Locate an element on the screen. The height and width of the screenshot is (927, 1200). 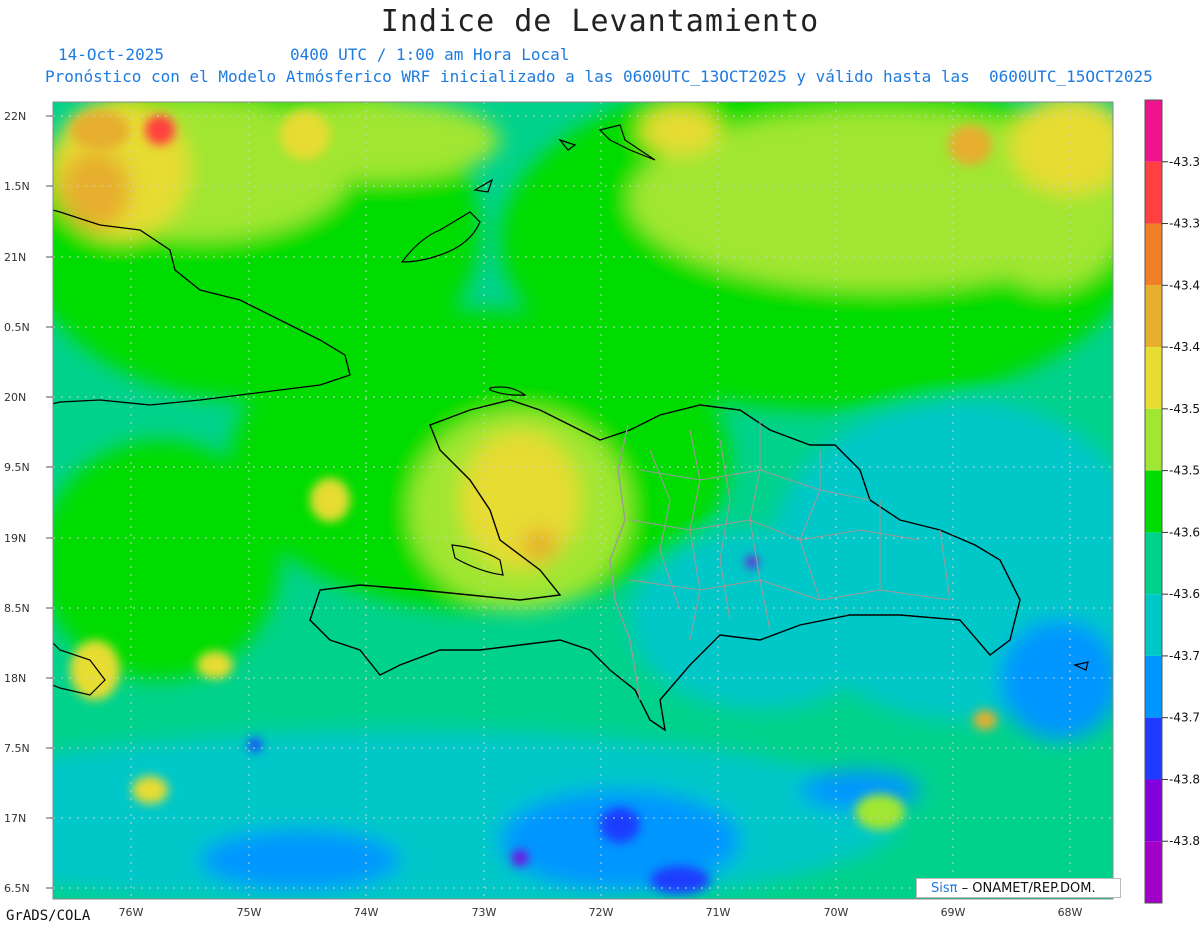
agency-credit: Sisπ – ONAMET/REP.DOM. is located at coordinates (1018, 888).